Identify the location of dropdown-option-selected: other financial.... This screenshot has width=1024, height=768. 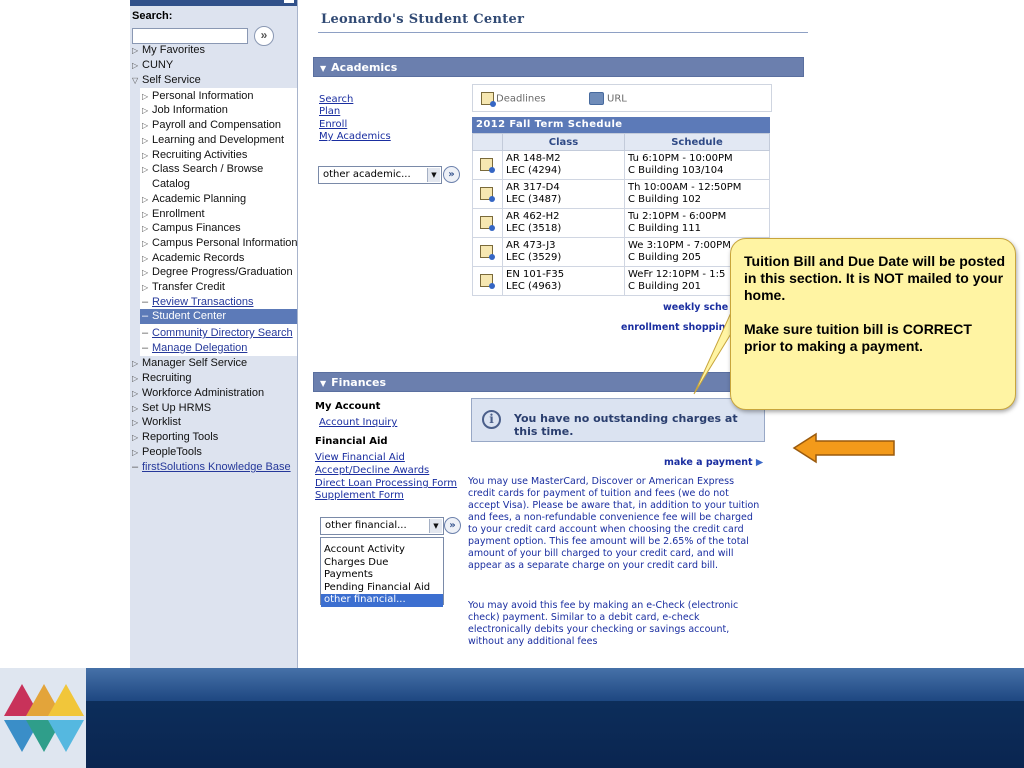
(382, 600).